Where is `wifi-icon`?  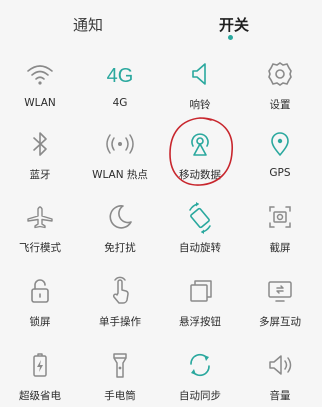 wifi-icon is located at coordinates (40, 75).